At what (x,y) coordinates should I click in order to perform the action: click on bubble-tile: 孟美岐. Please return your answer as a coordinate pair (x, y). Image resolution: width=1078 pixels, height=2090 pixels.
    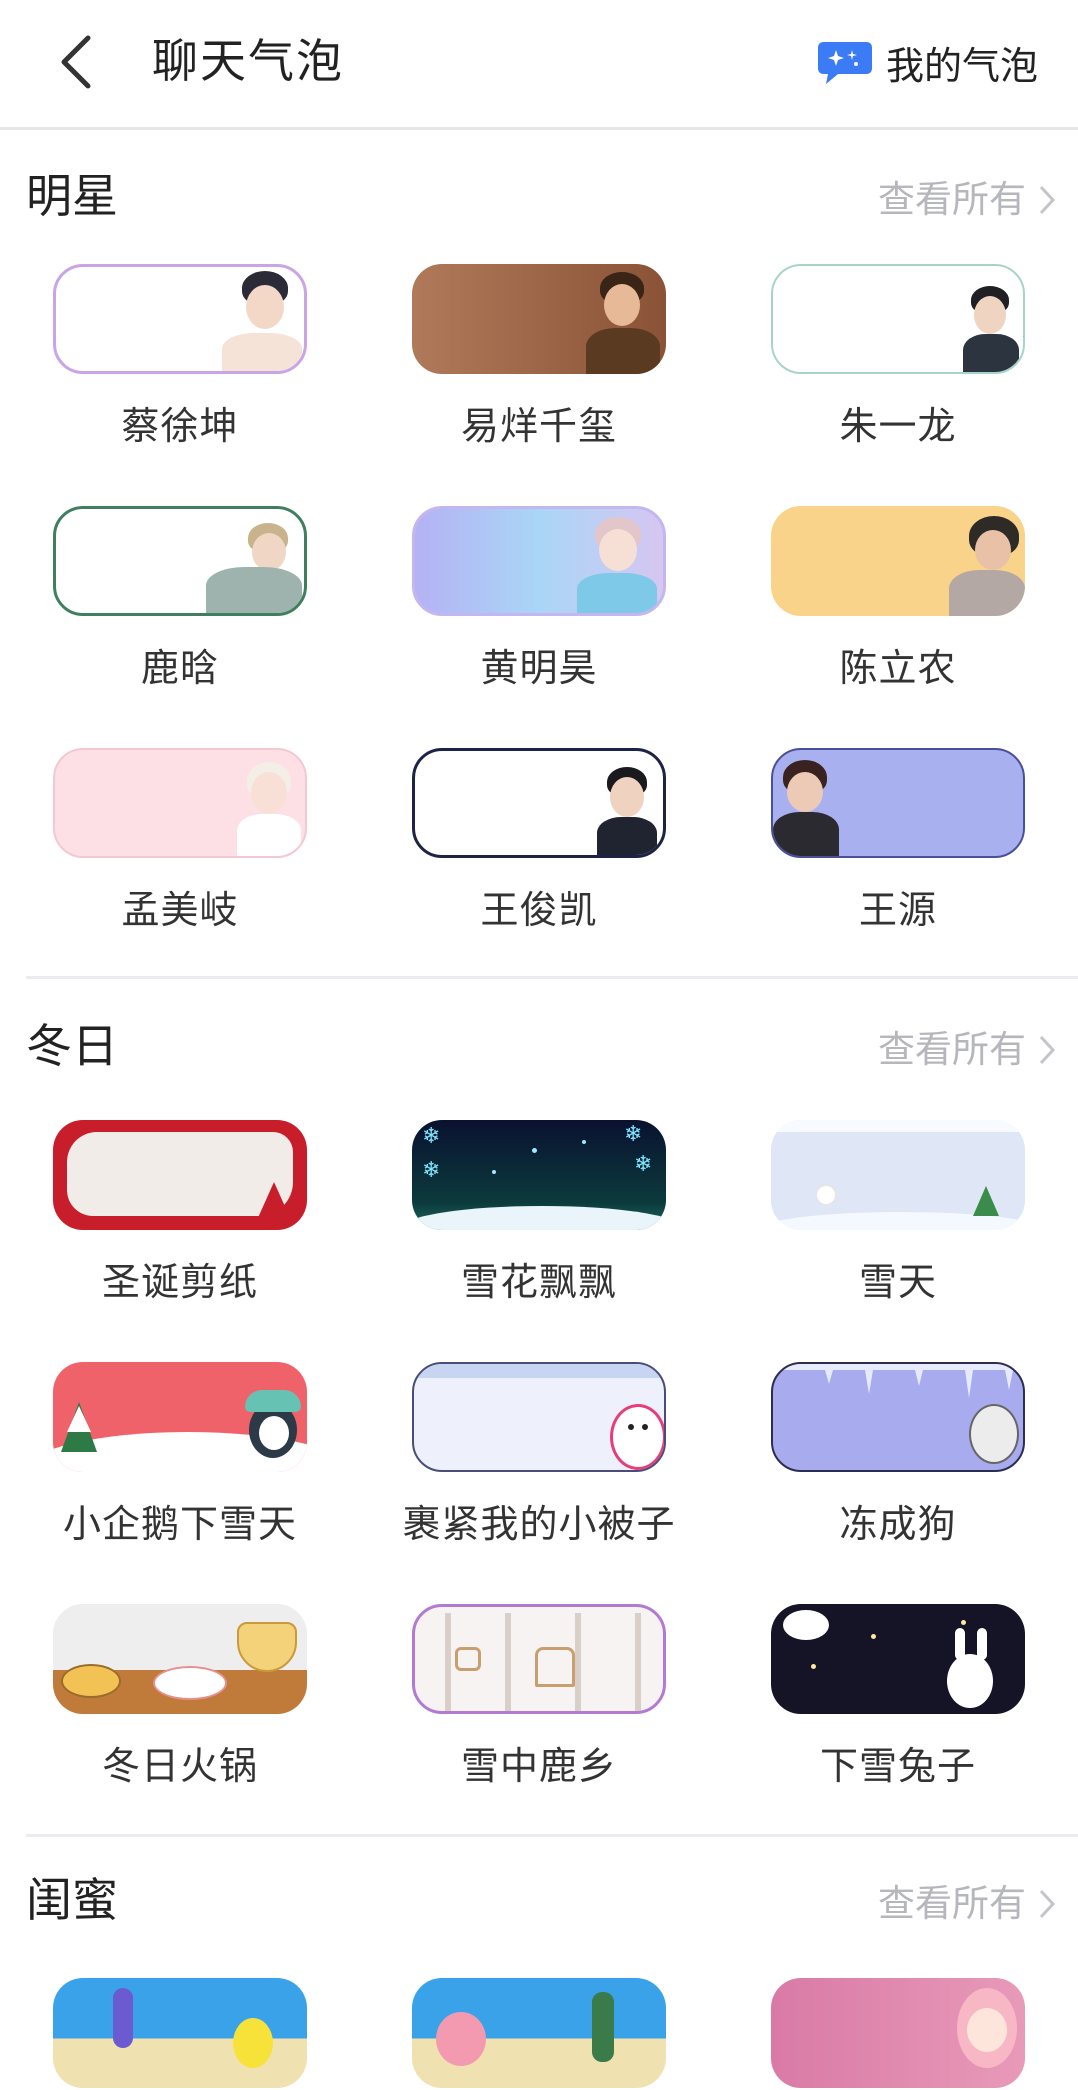
    Looking at the image, I should click on (180, 840).